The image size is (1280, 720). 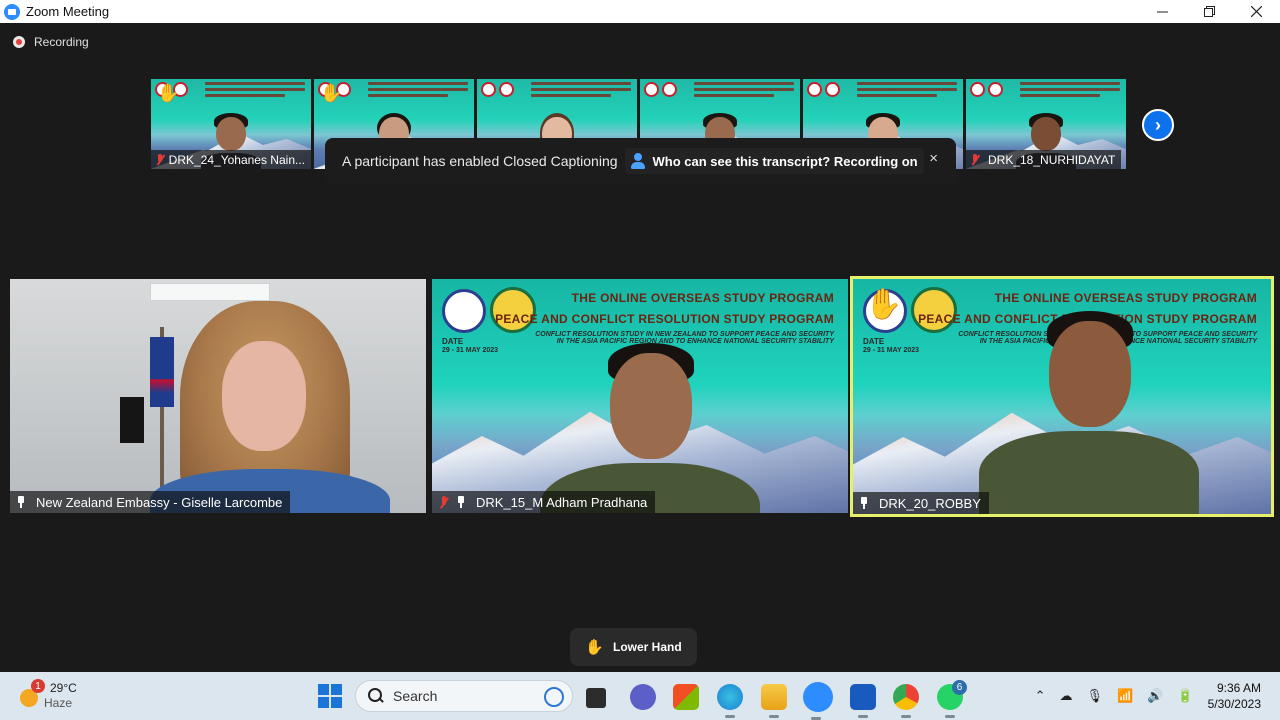 I want to click on clock-time: 9:36 AM, so click(x=1238, y=688).